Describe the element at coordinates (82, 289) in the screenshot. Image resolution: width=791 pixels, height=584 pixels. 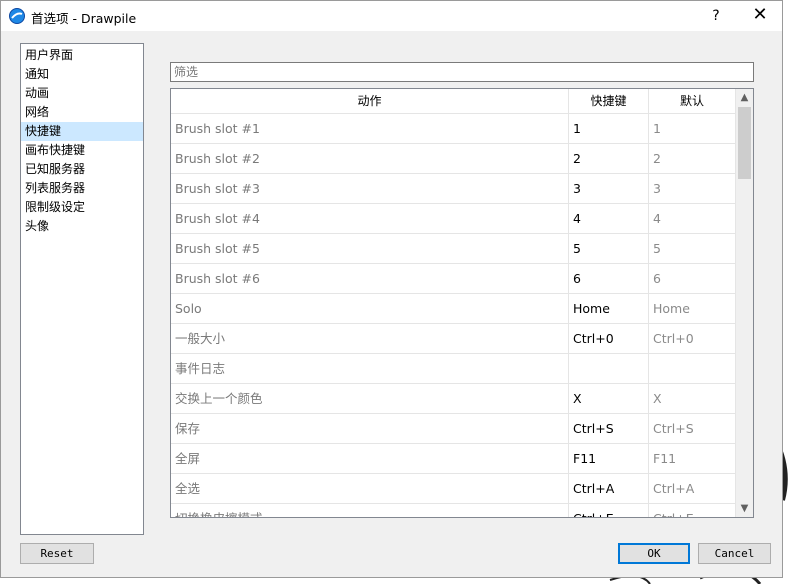
I see `category-list: 用户界面 通知 动画 网络 快捷键 画布快捷键 已知服务器 列表服务器 限制级设定 头像` at that location.